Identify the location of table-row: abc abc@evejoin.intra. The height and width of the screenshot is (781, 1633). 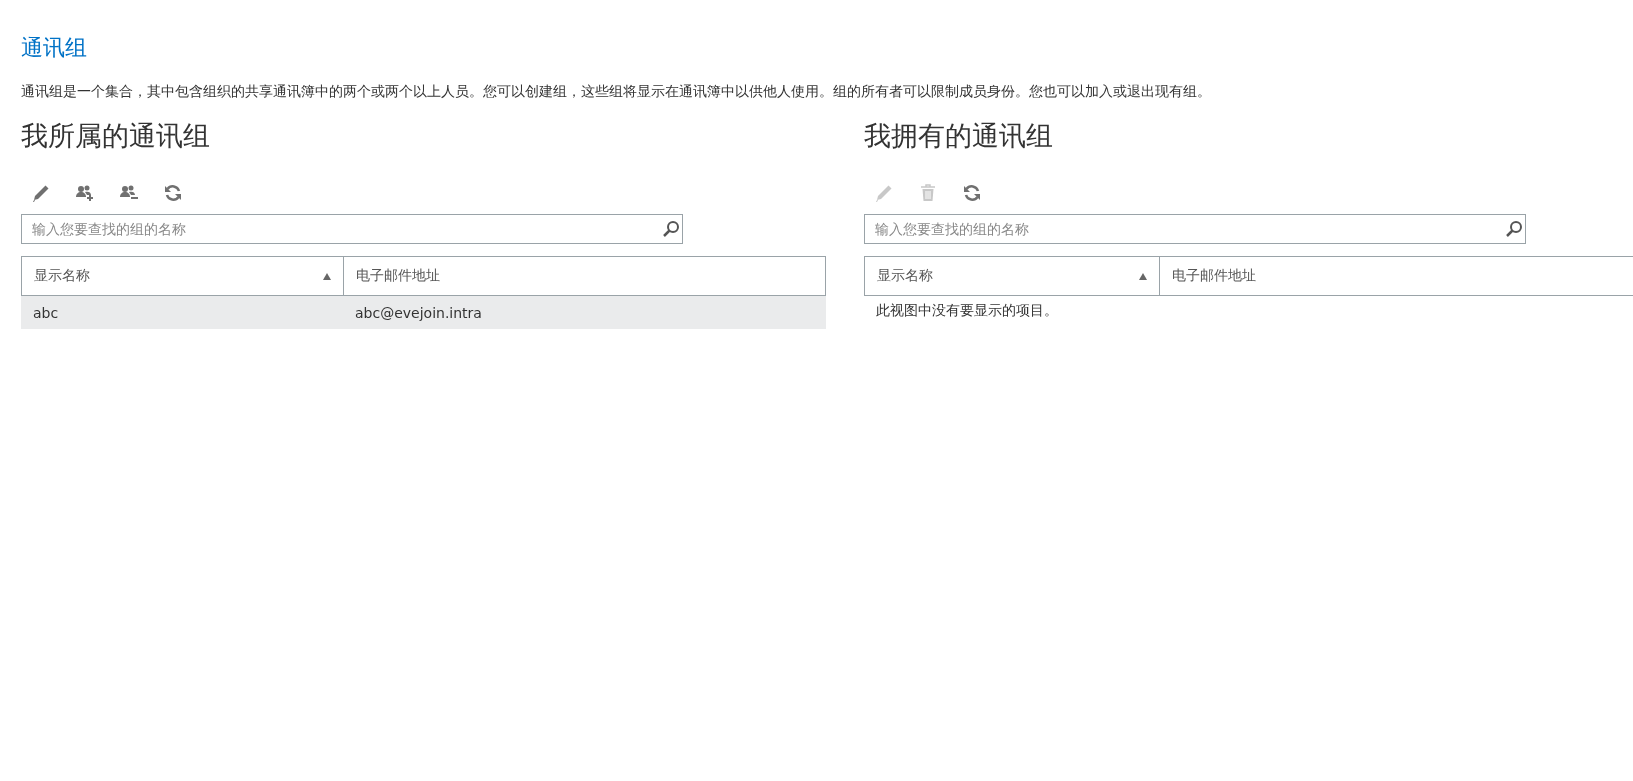
(423, 312).